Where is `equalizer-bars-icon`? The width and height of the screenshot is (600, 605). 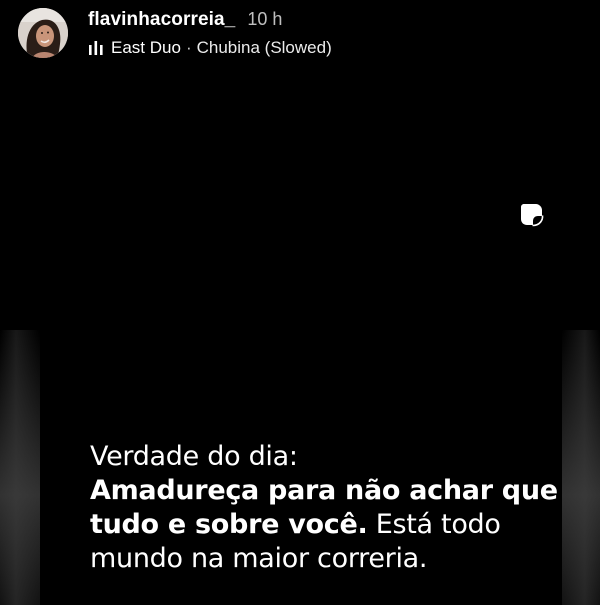
equalizer-bars-icon is located at coordinates (96, 48).